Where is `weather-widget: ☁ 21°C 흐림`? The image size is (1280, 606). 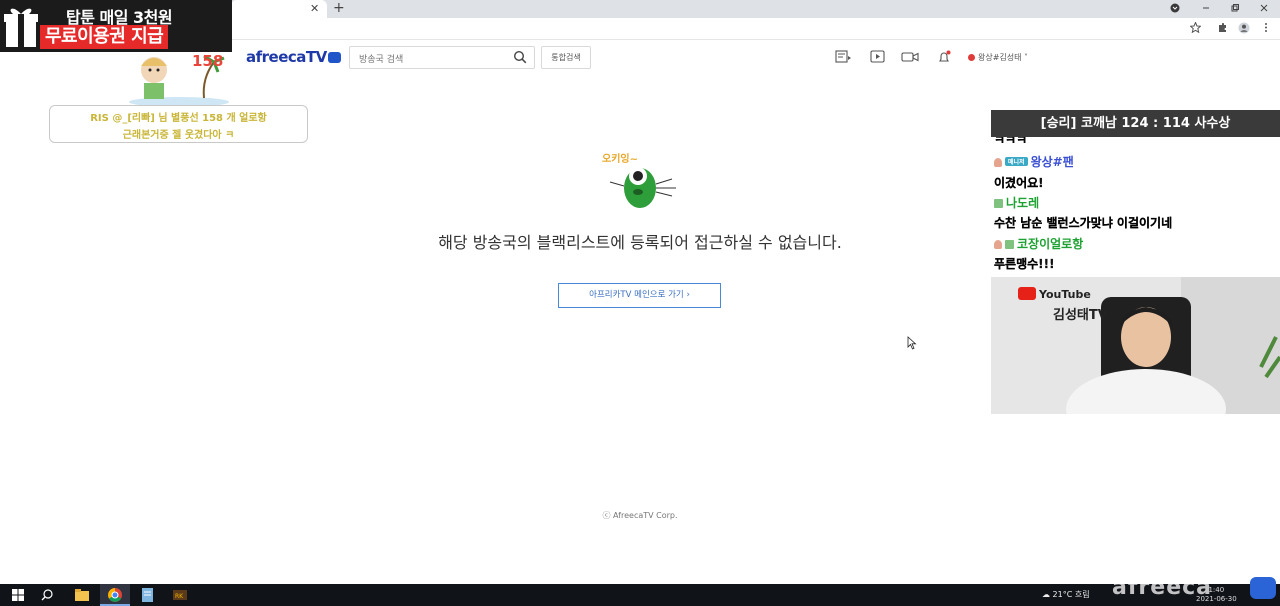 weather-widget: ☁ 21°C 흐림 is located at coordinates (1066, 594).